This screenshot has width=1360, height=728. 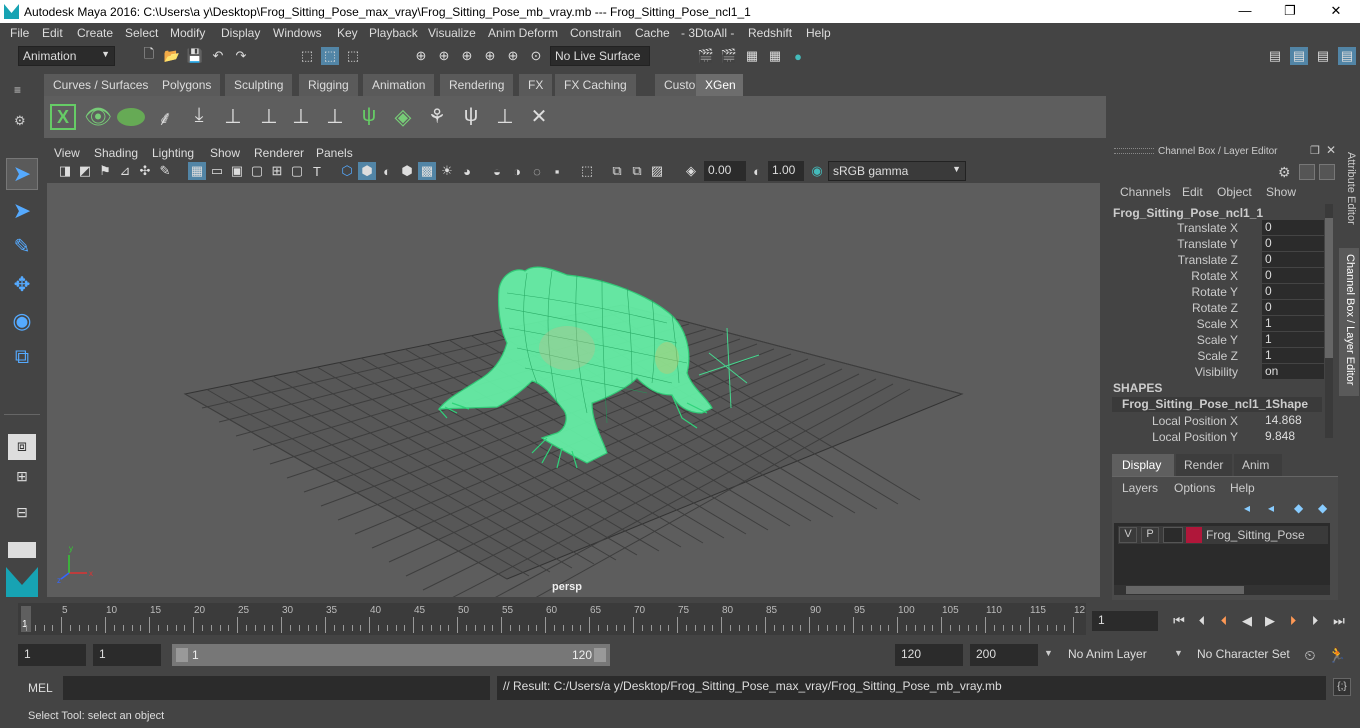 What do you see at coordinates (770, 33) in the screenshot?
I see `menu-redshift: Redshift` at bounding box center [770, 33].